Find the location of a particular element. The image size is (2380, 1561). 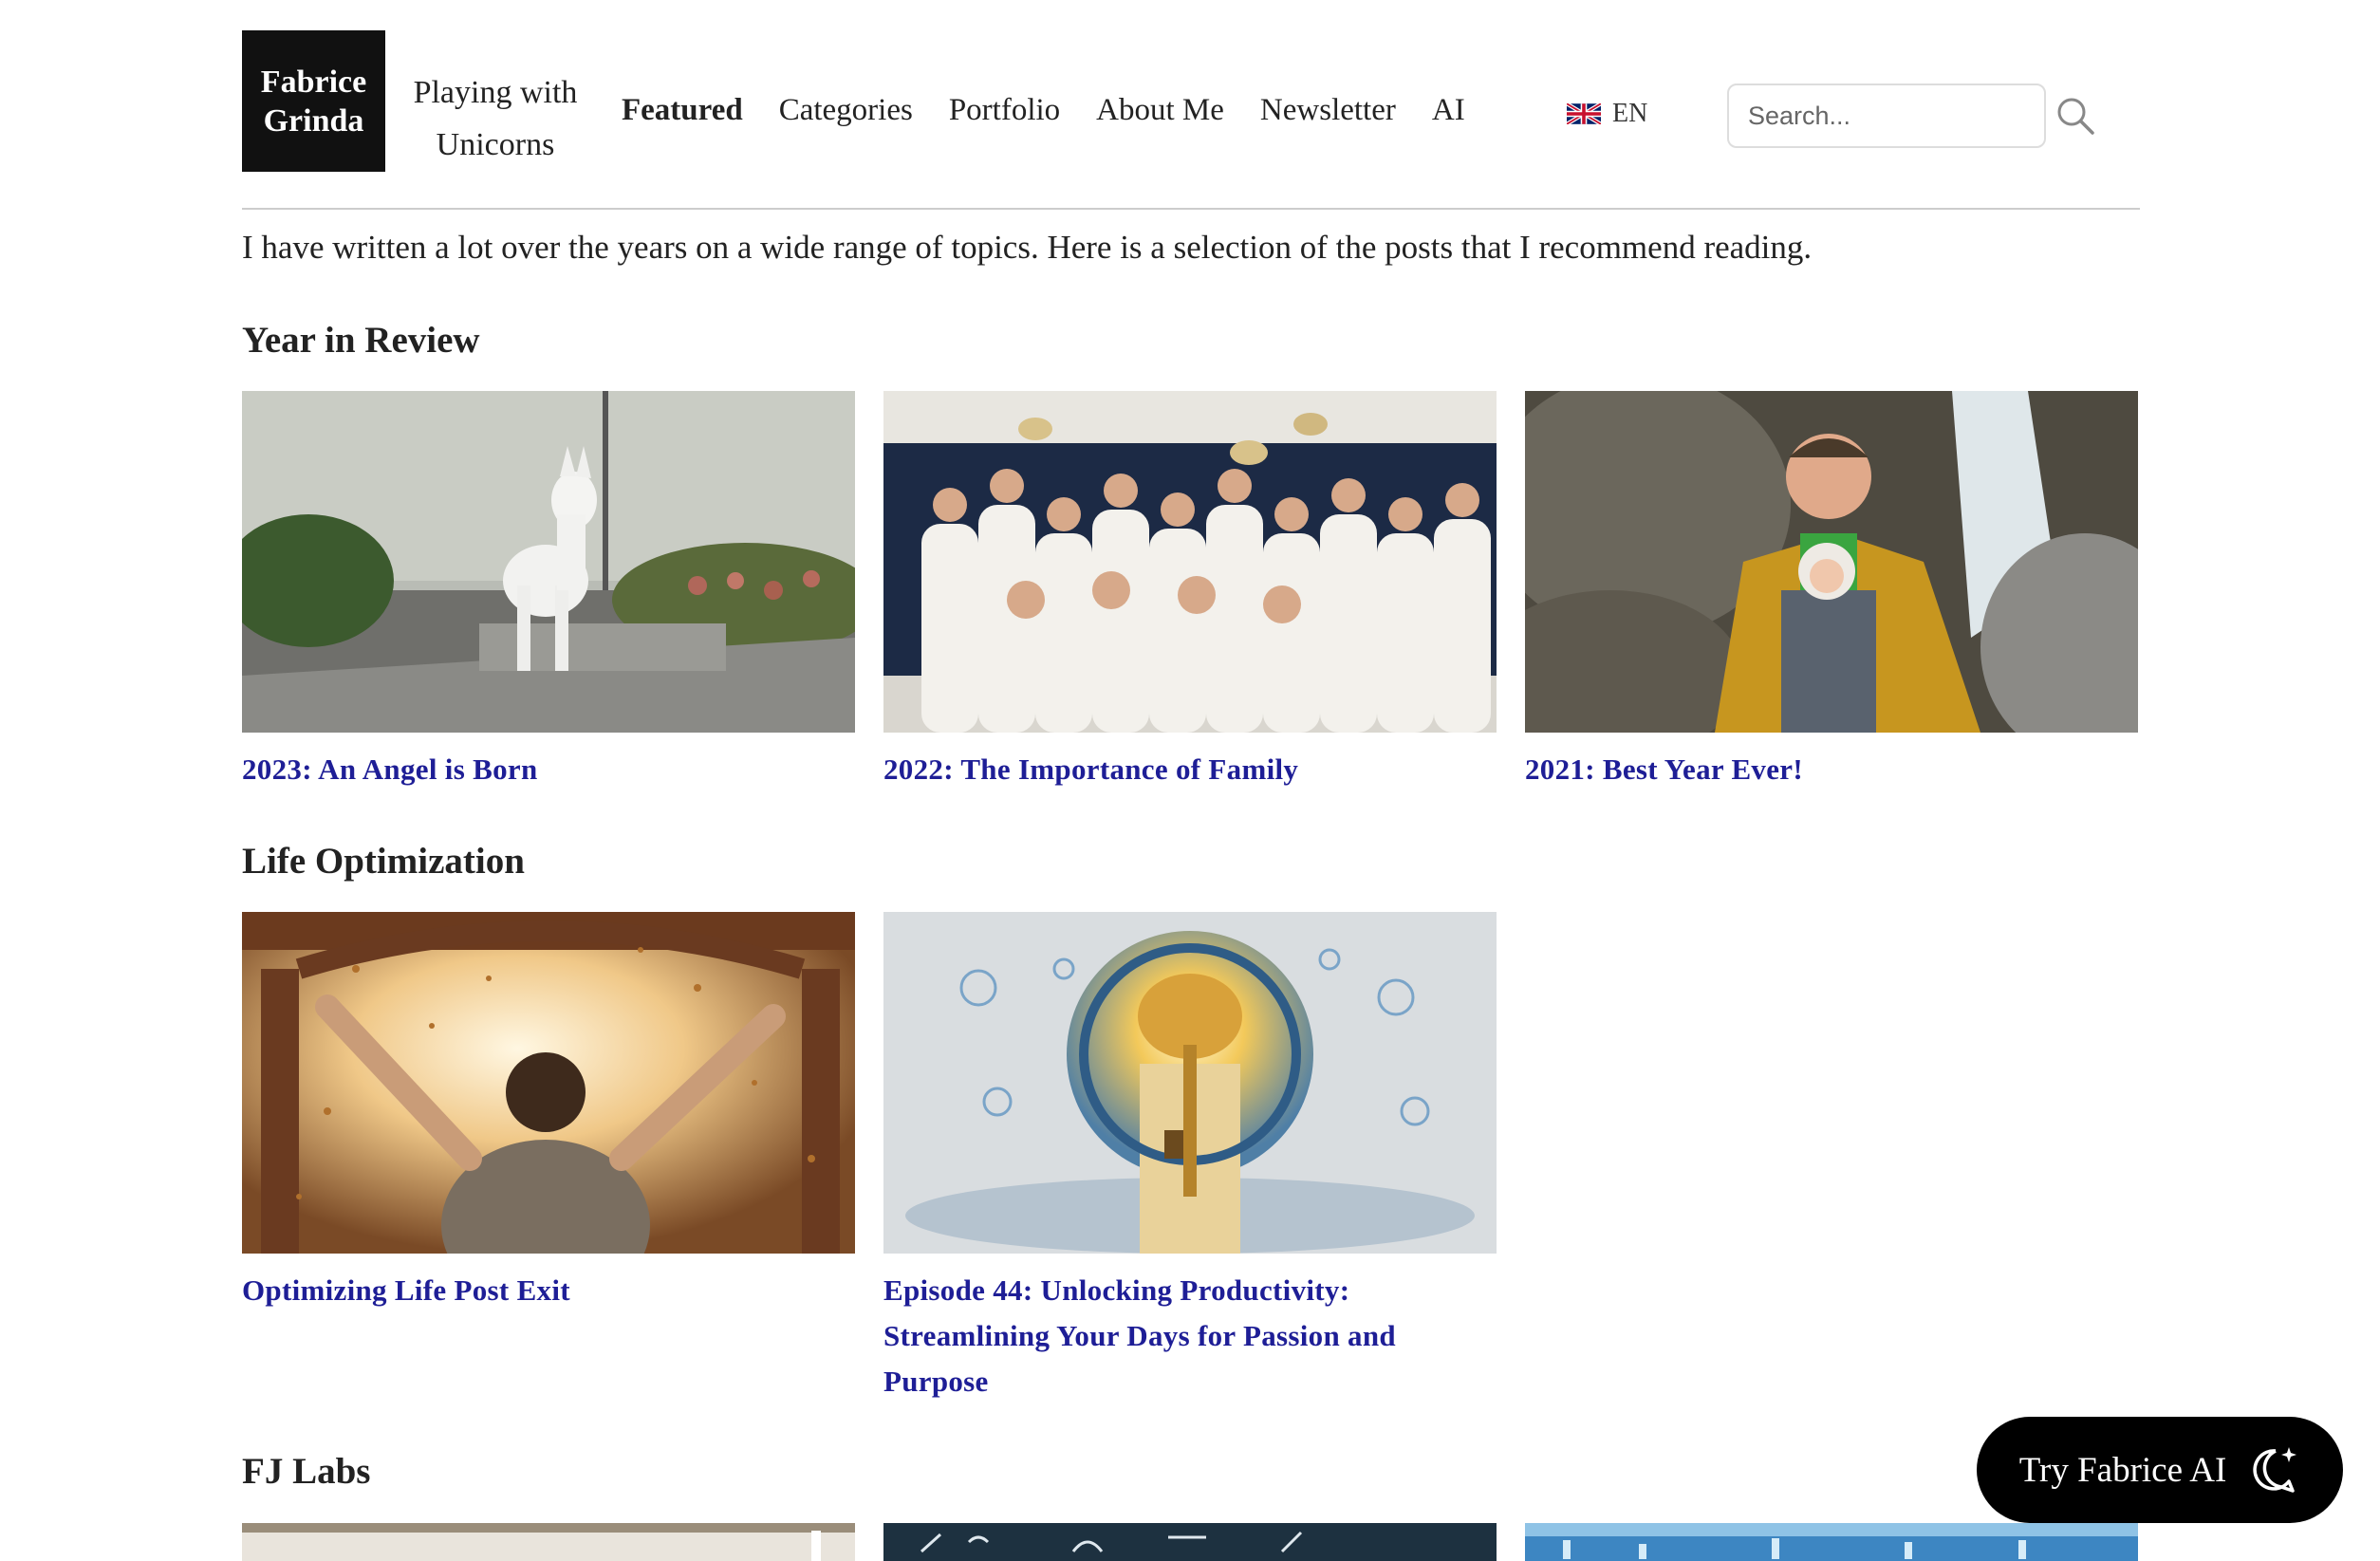

nav-portfolio: Portfolio is located at coordinates (1004, 110).